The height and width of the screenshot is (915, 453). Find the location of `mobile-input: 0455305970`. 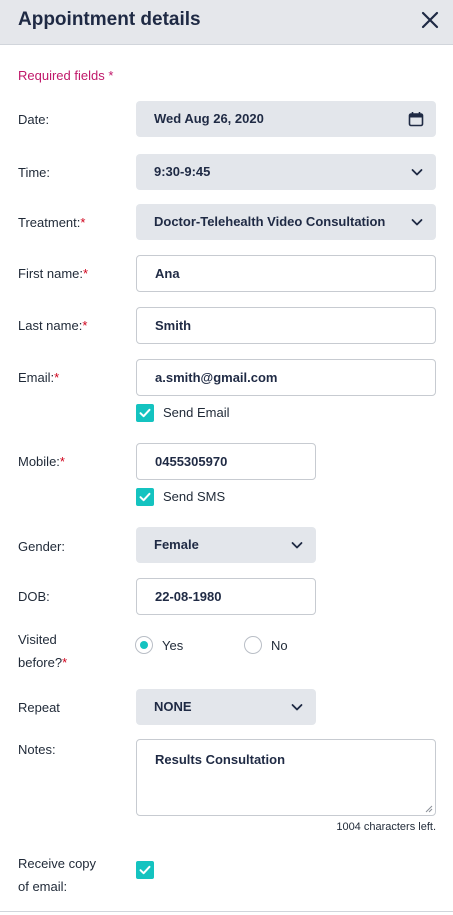

mobile-input: 0455305970 is located at coordinates (226, 461).